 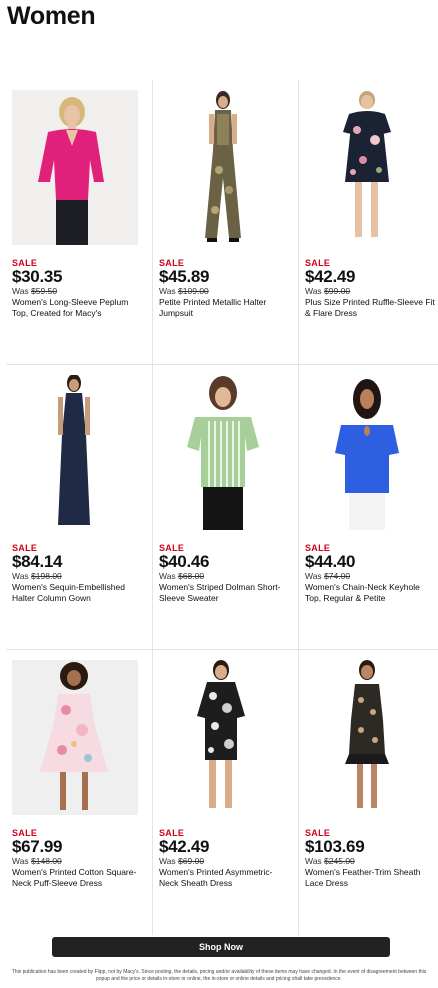 What do you see at coordinates (35, 291) in the screenshot?
I see `original-price: Was $59.50` at bounding box center [35, 291].